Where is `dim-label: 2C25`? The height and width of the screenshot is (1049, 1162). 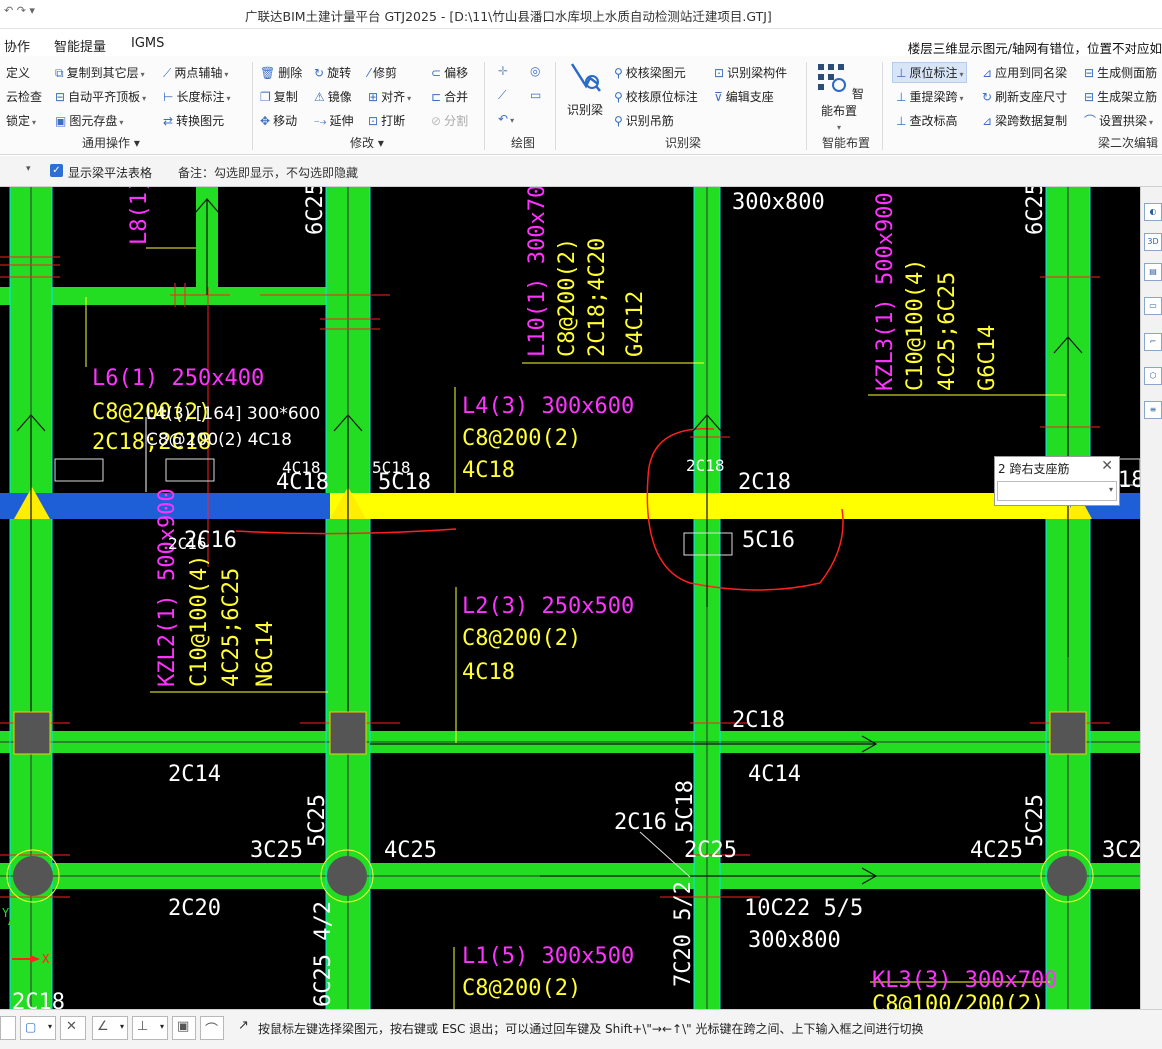 dim-label: 2C25 is located at coordinates (710, 850).